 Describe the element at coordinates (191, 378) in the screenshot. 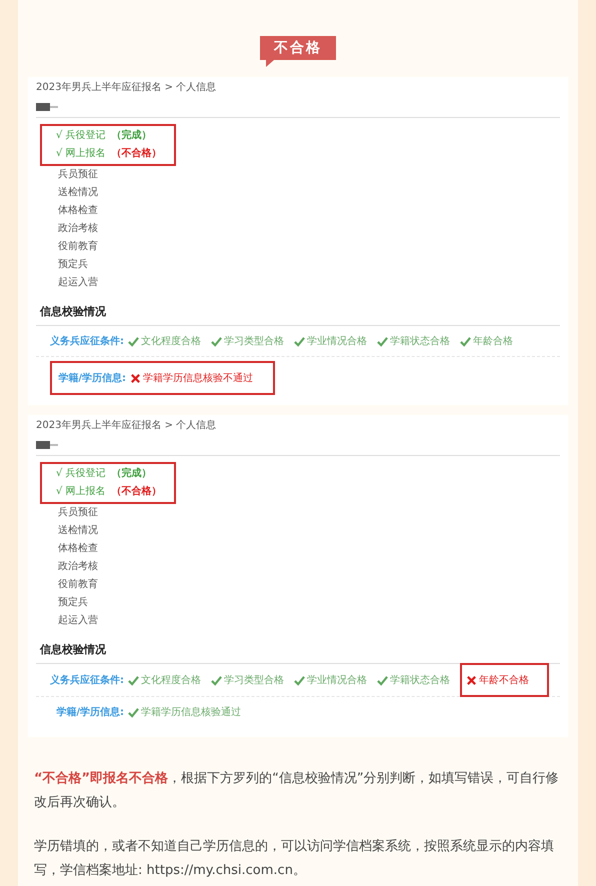

I see `check-result: 学籍学历信息核验不通过` at that location.